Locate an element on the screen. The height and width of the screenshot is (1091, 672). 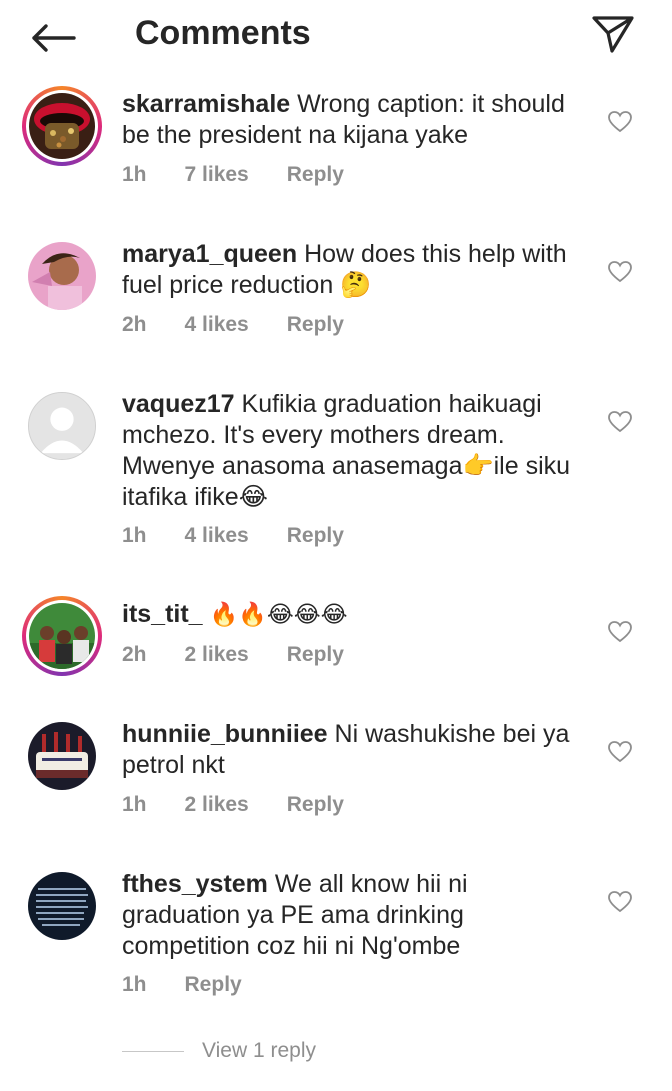
back-button is located at coordinates (53, 38).